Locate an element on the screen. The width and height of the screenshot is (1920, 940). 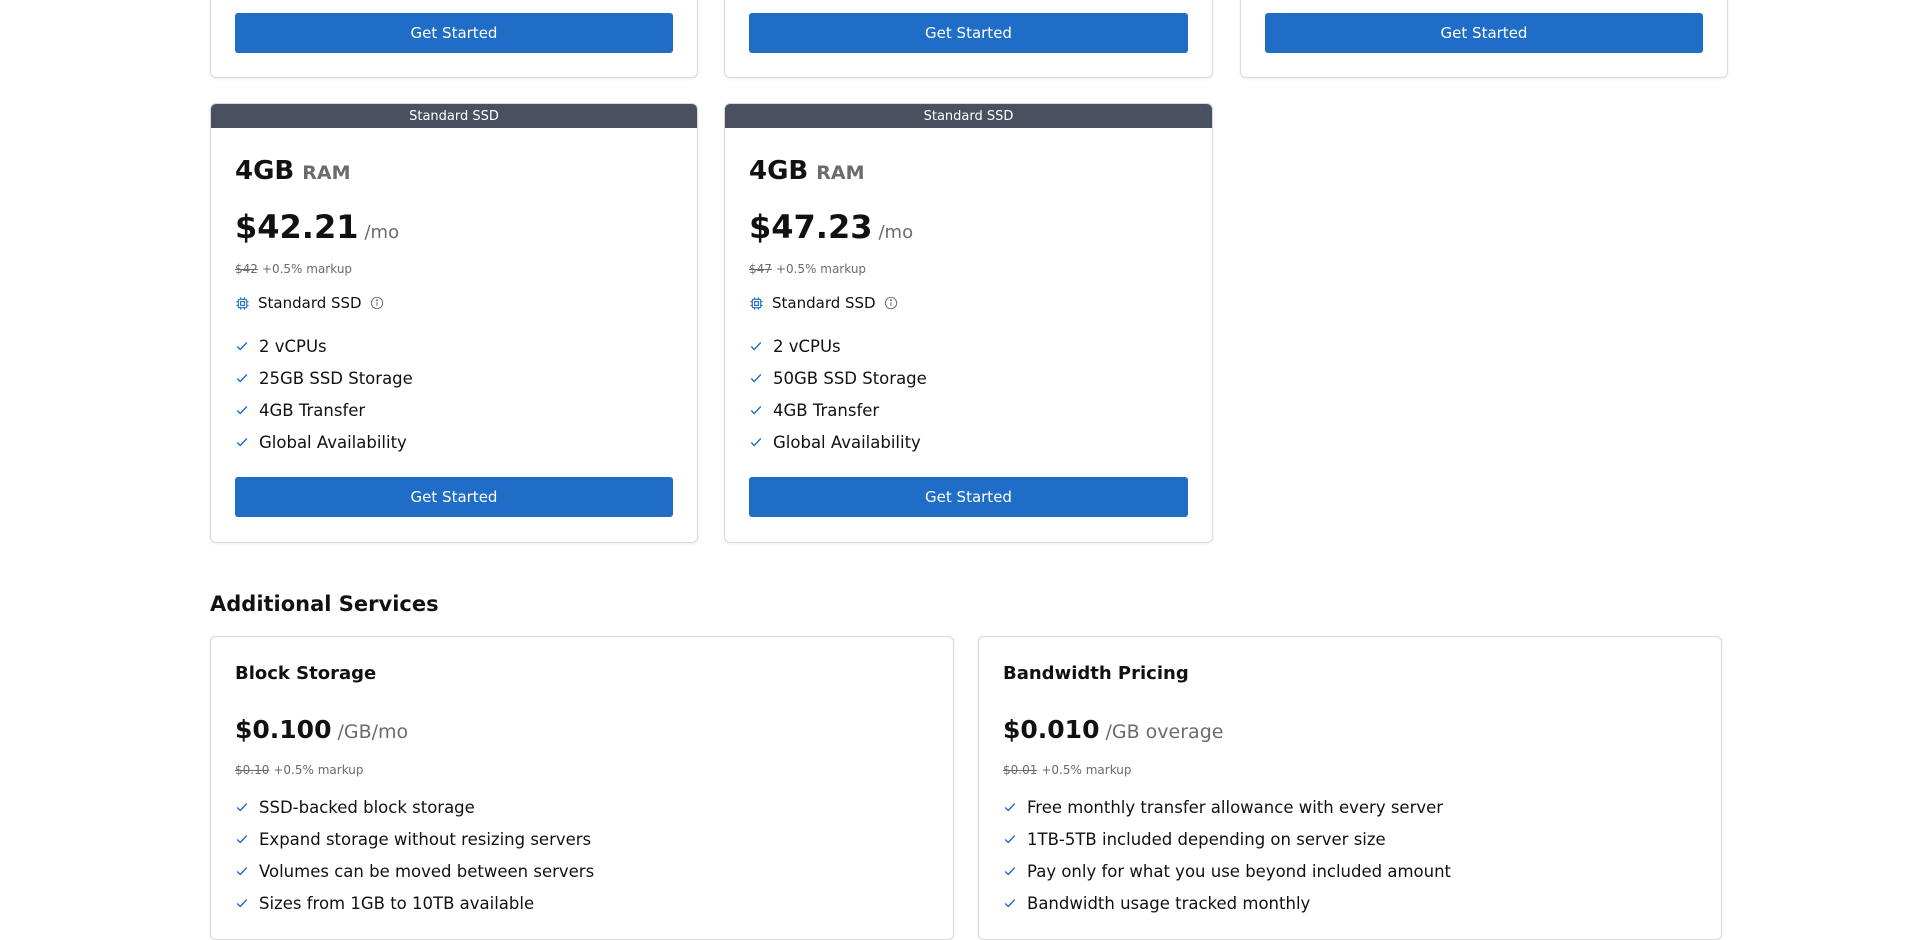
service-price: $0.010 /GB overage is located at coordinates (1113, 729).